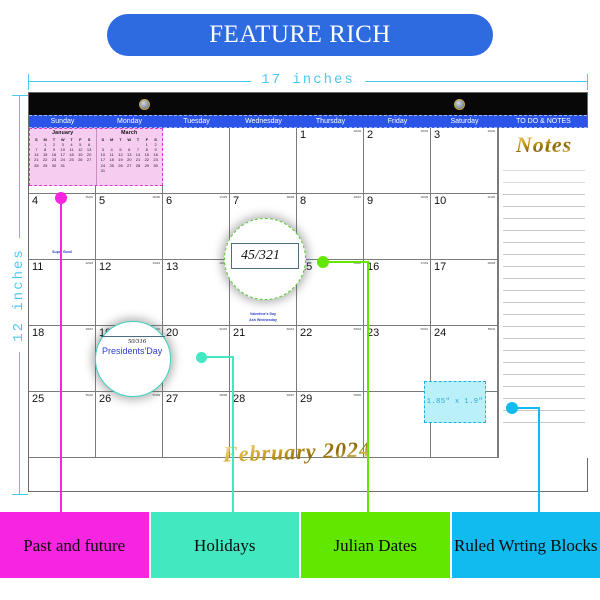 This screenshot has width=600, height=600. What do you see at coordinates (20, 95) in the screenshot?
I see `height-guide-cap-top` at bounding box center [20, 95].